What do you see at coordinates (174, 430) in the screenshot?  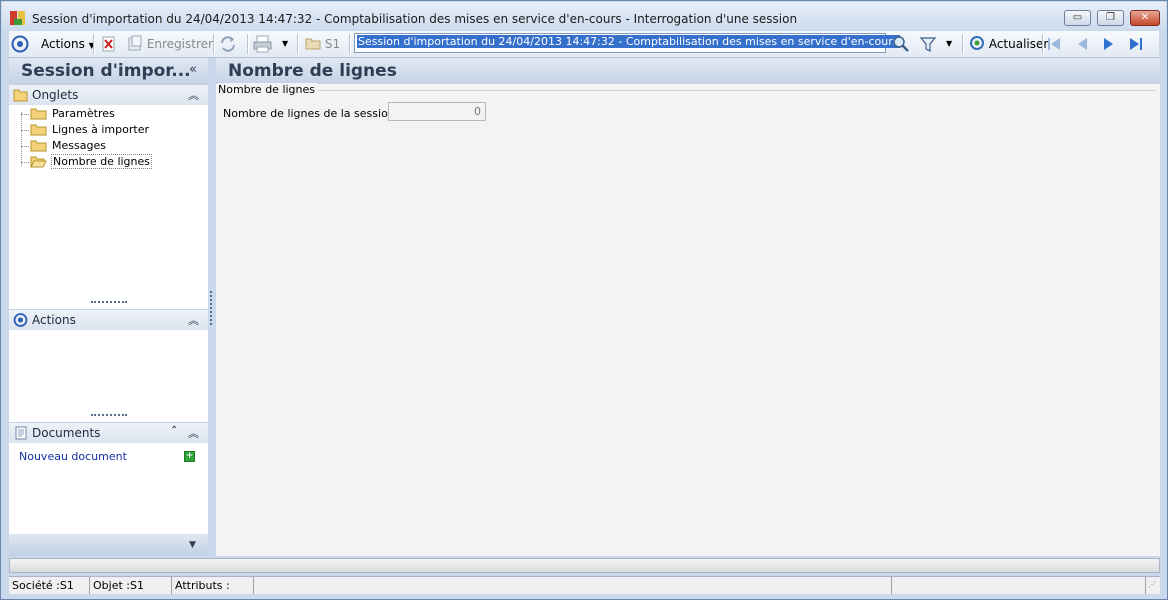 I see `chevron-up-icon: ⌃` at bounding box center [174, 430].